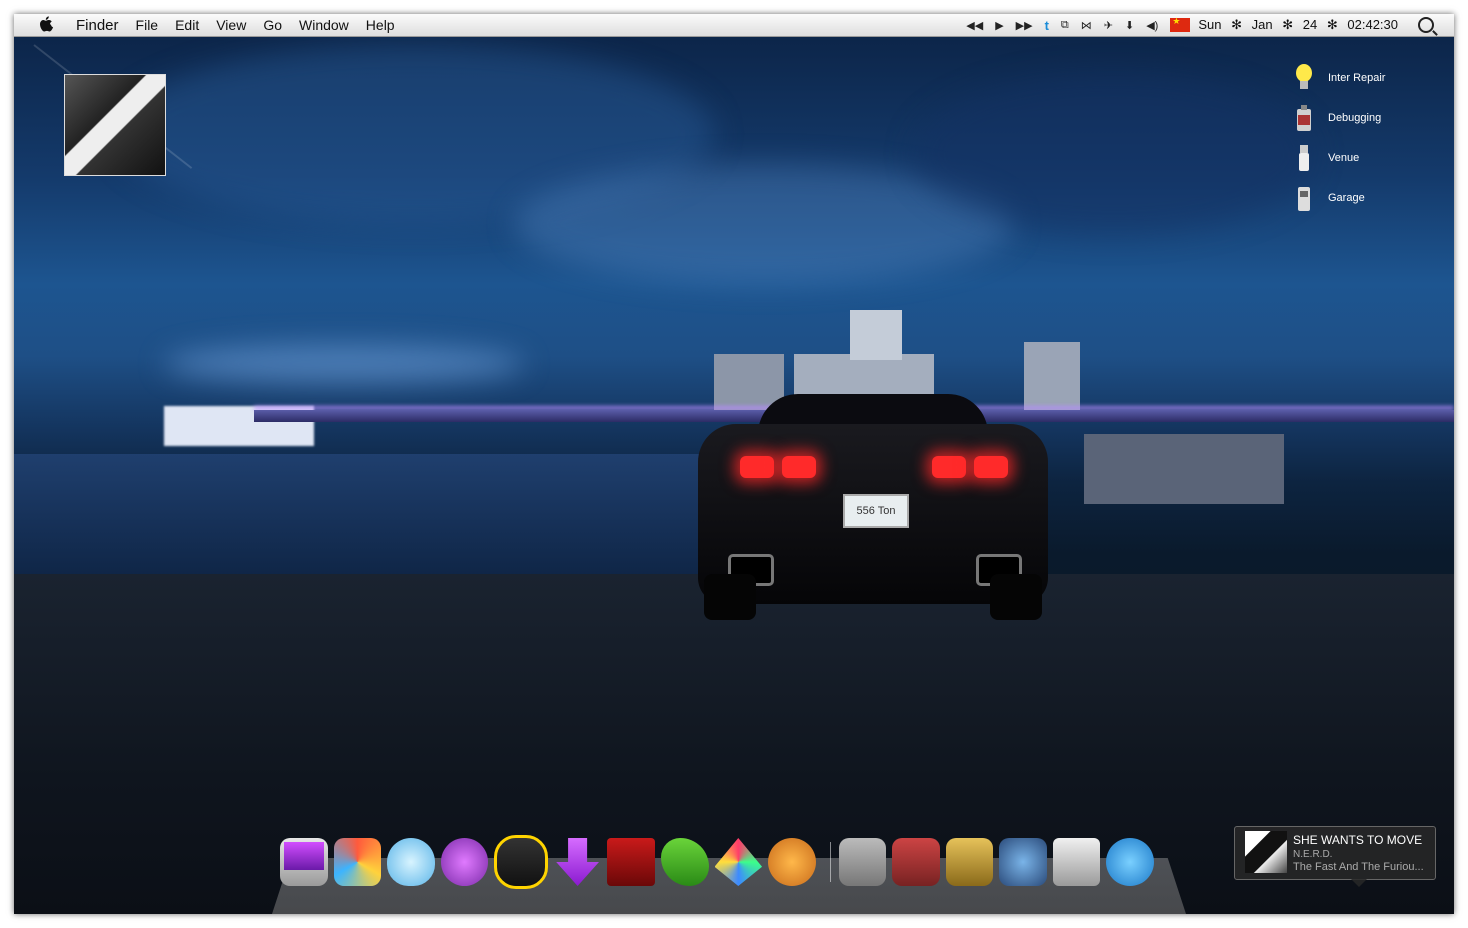 The width and height of the screenshot is (1468, 928). I want to click on play-icon: ▶, so click(999, 25).